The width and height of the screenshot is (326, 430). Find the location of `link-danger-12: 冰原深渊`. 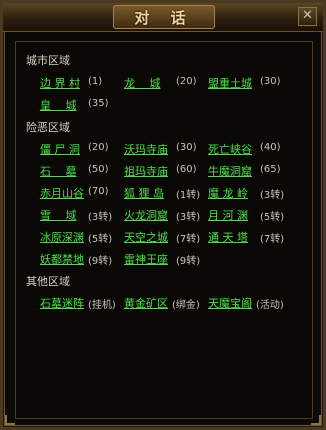

link-danger-12: 冰原深渊 is located at coordinates (62, 237).